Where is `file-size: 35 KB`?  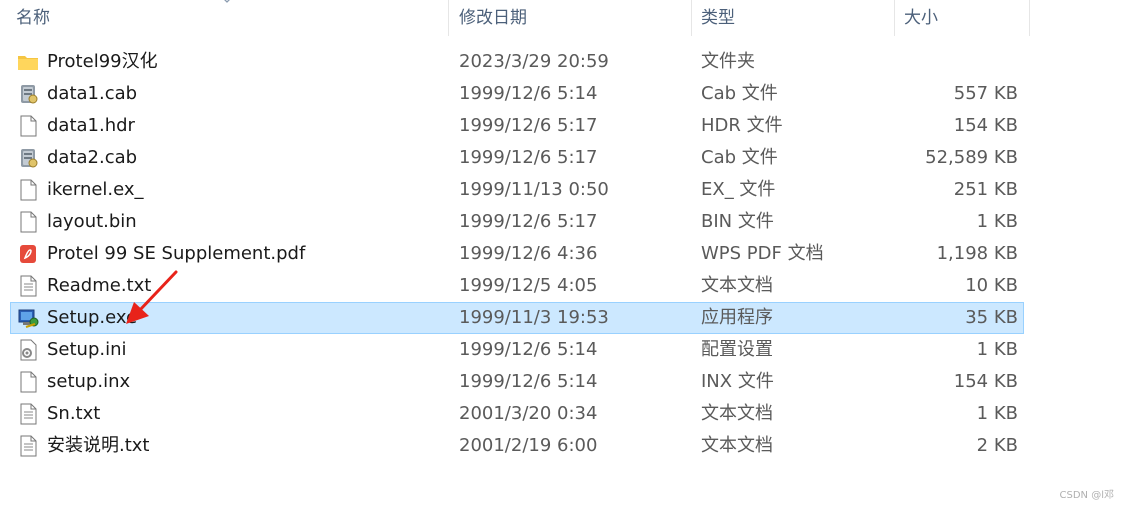 file-size: 35 KB is located at coordinates (991, 317).